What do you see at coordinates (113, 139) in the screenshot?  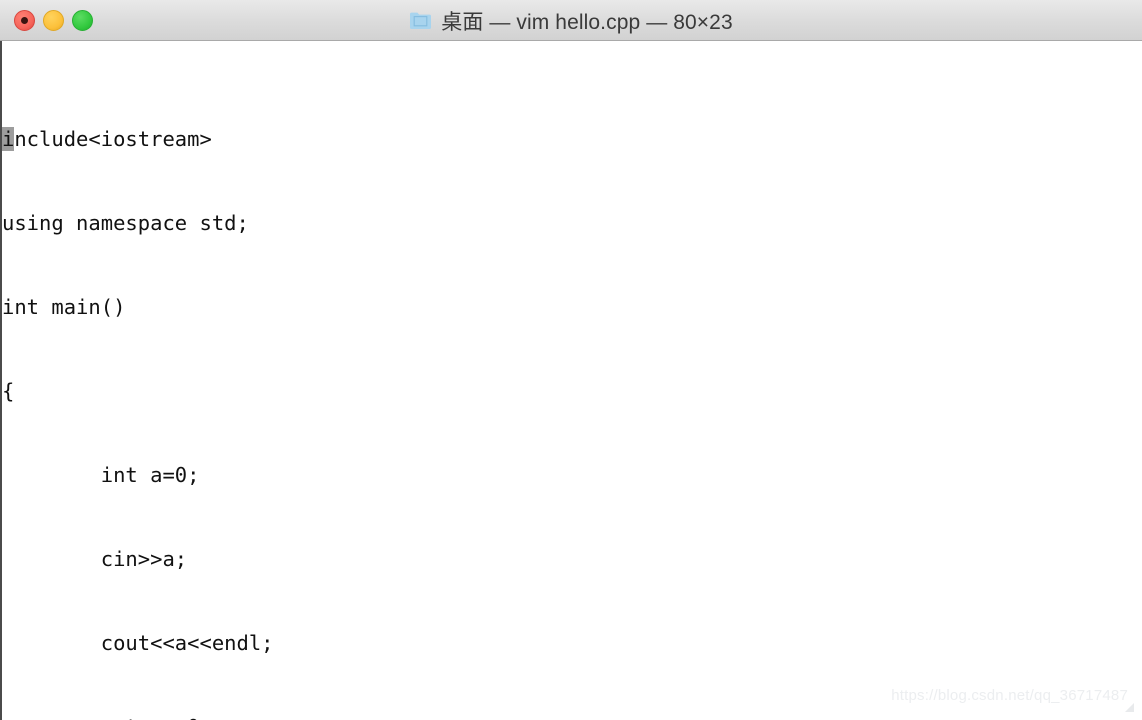 I see `code-line-text: nclude<iostream>` at bounding box center [113, 139].